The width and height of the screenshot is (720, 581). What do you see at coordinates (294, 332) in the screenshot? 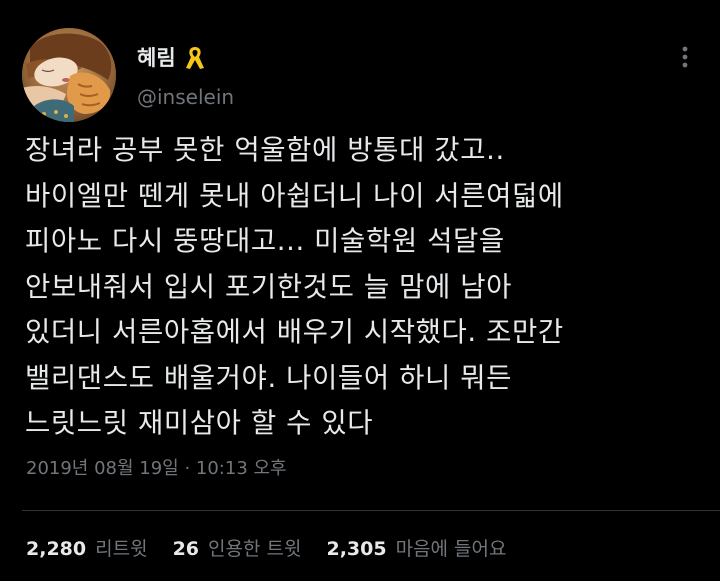
I see `tweet-text-line: 있더니 서른아홉에서 배우기 시작했다. 조만간` at bounding box center [294, 332].